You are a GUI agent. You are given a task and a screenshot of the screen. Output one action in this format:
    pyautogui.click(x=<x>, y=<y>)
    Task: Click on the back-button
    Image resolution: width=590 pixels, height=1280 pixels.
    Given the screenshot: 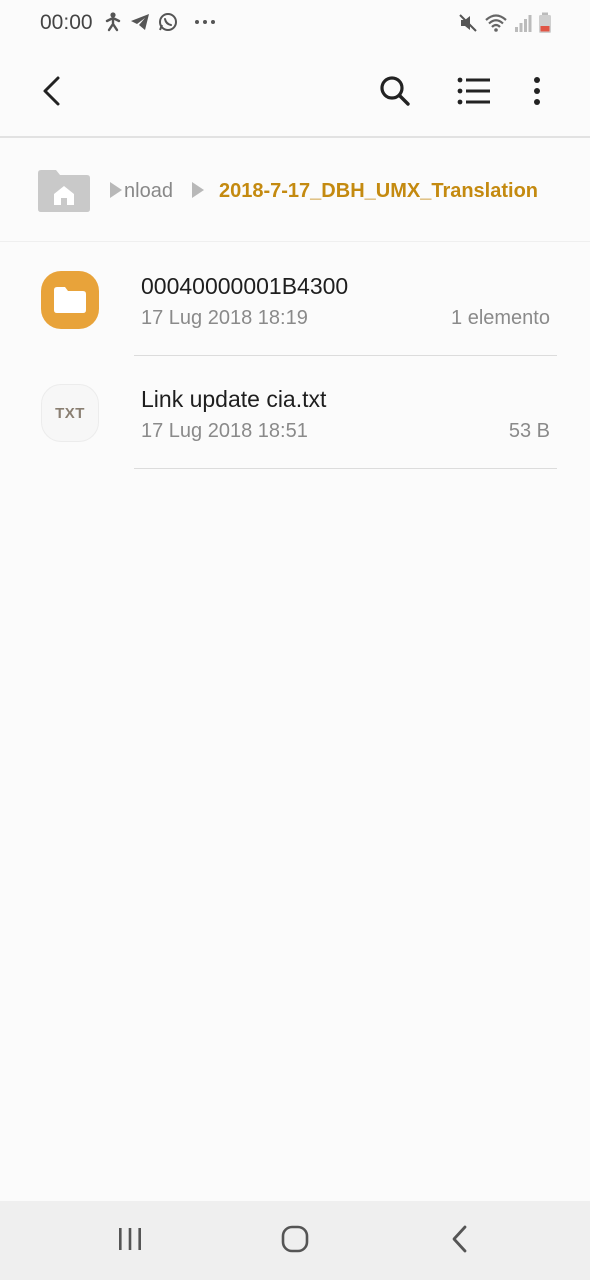 What is the action you would take?
    pyautogui.click(x=52, y=93)
    